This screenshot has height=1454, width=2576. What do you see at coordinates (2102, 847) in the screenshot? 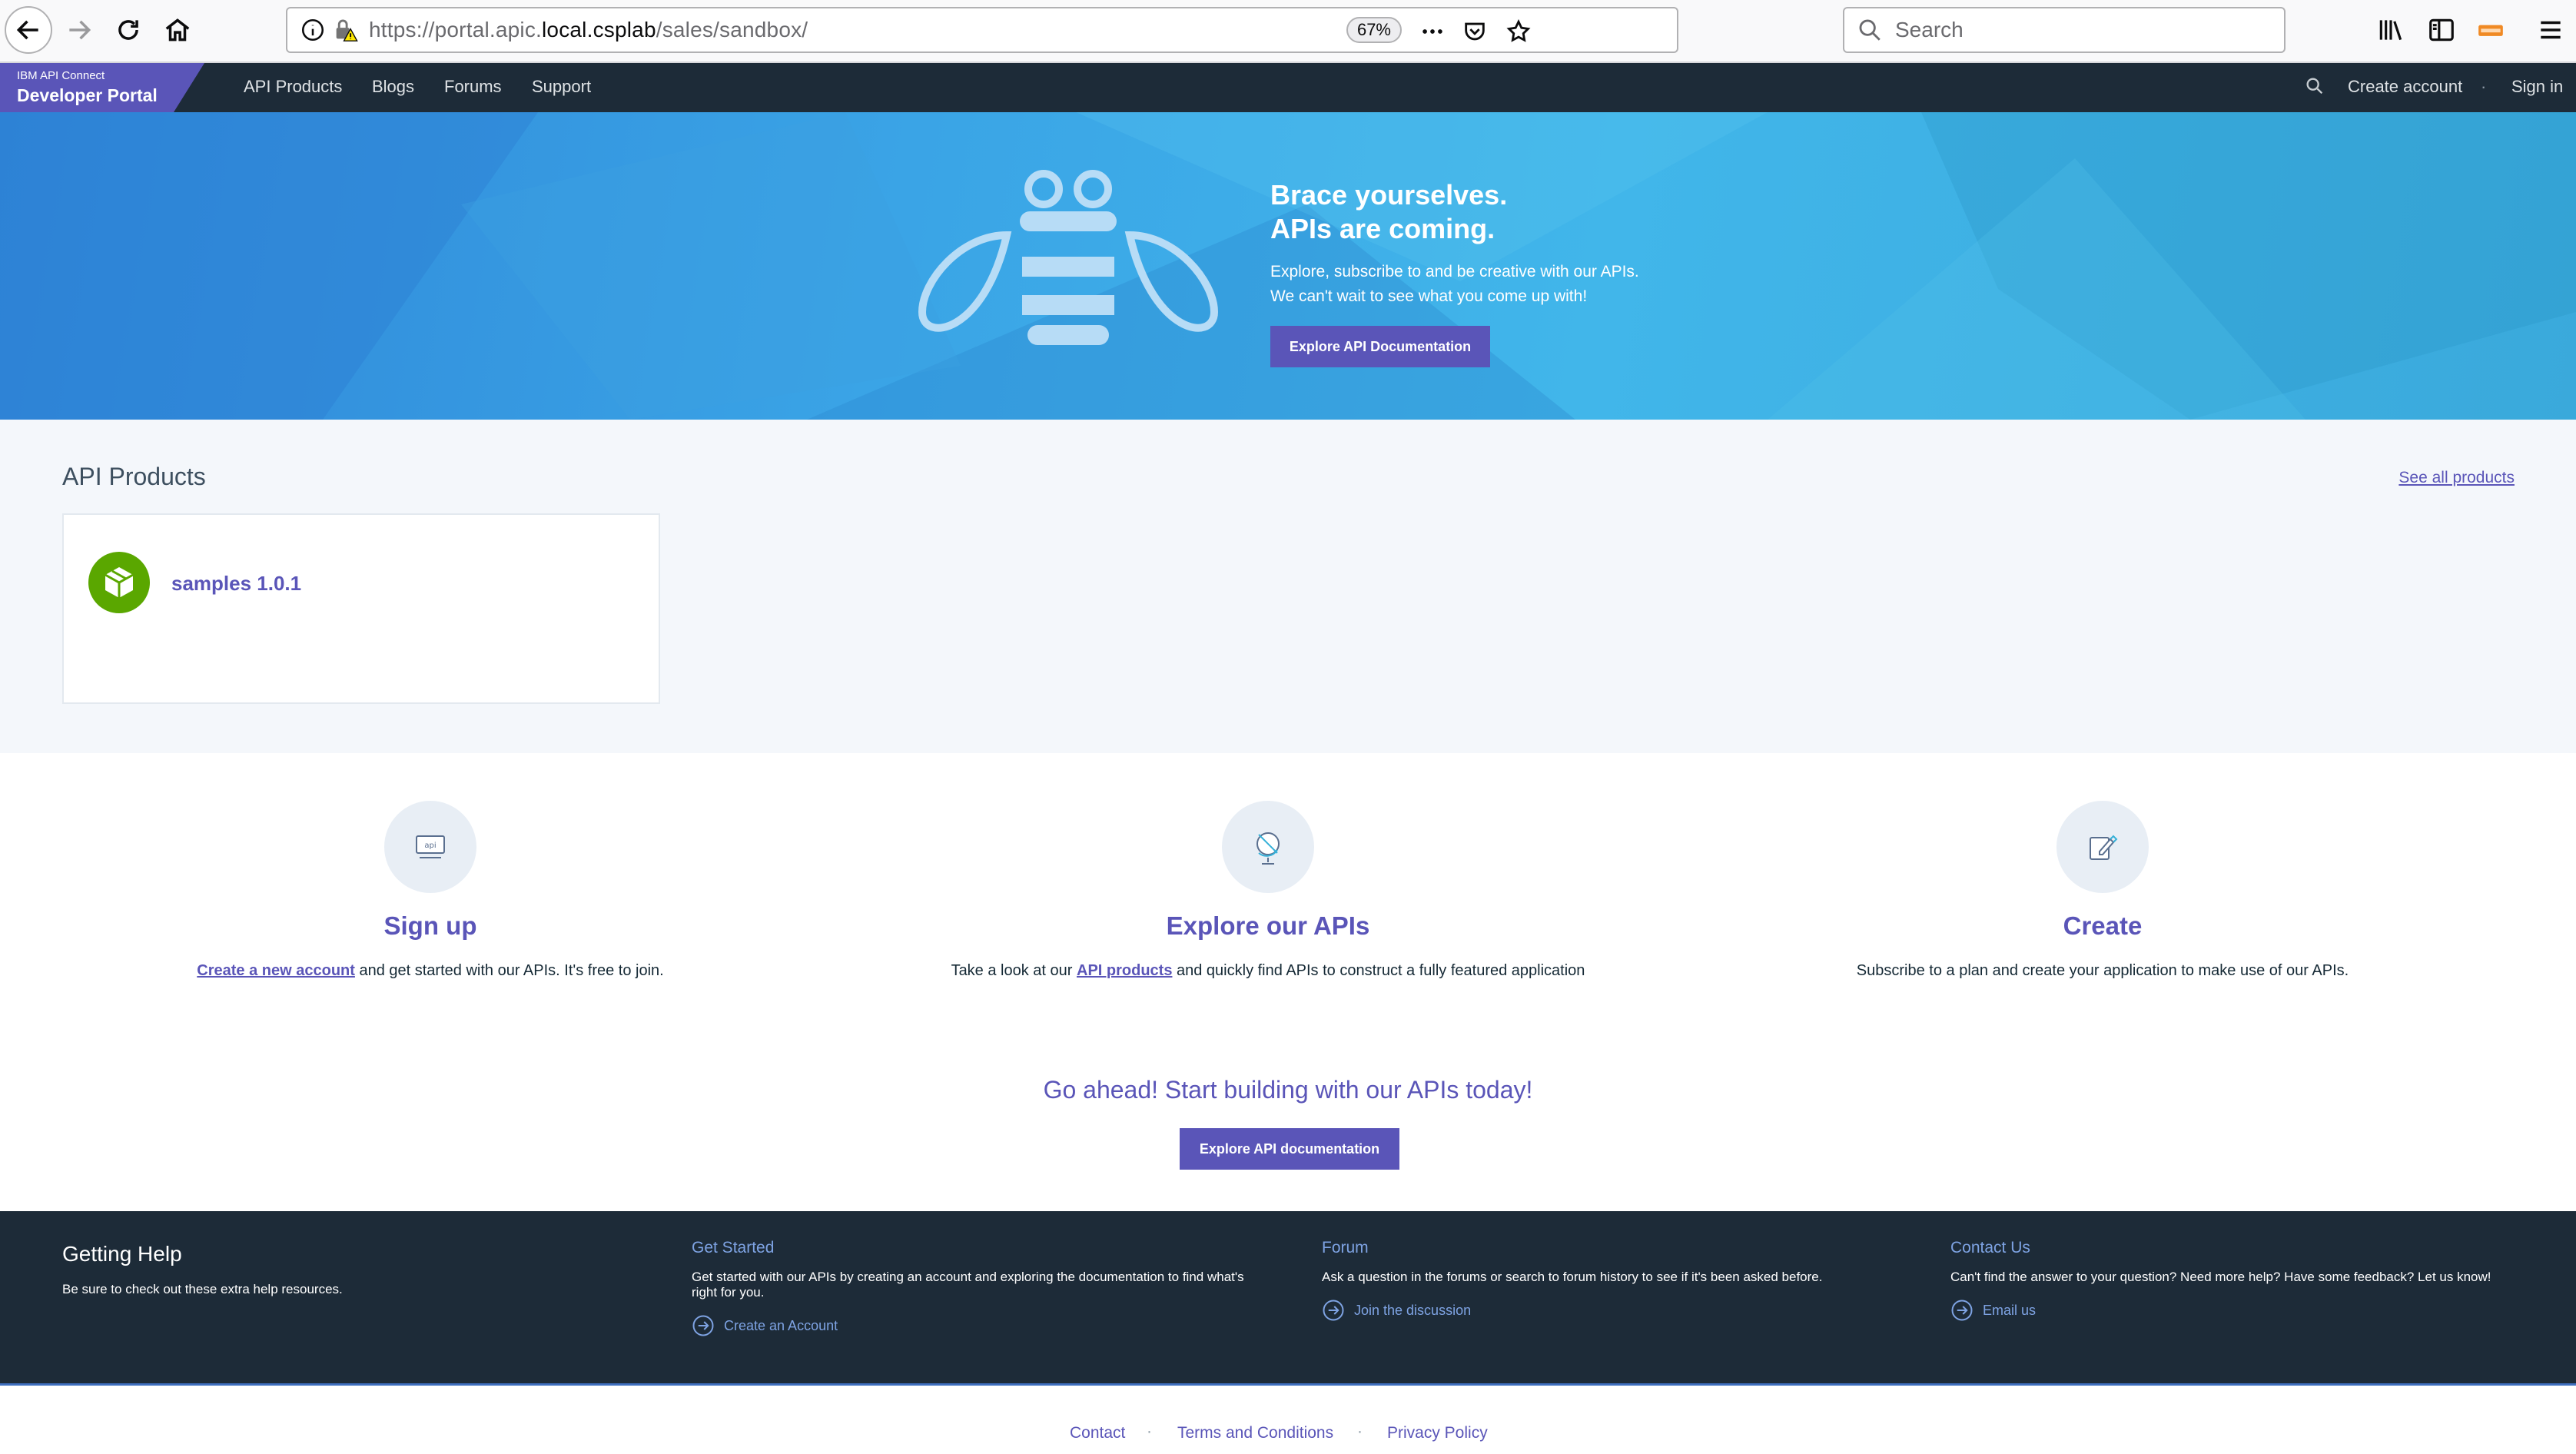
I see `edit-document-icon` at bounding box center [2102, 847].